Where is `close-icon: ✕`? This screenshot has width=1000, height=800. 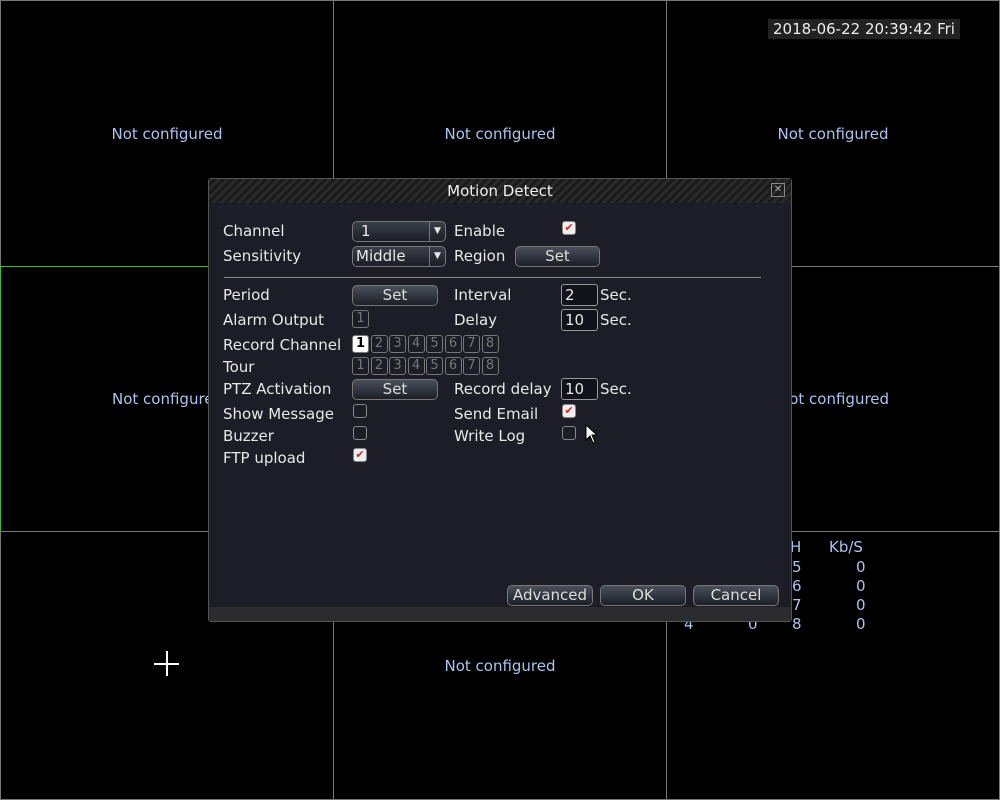 close-icon: ✕ is located at coordinates (778, 190).